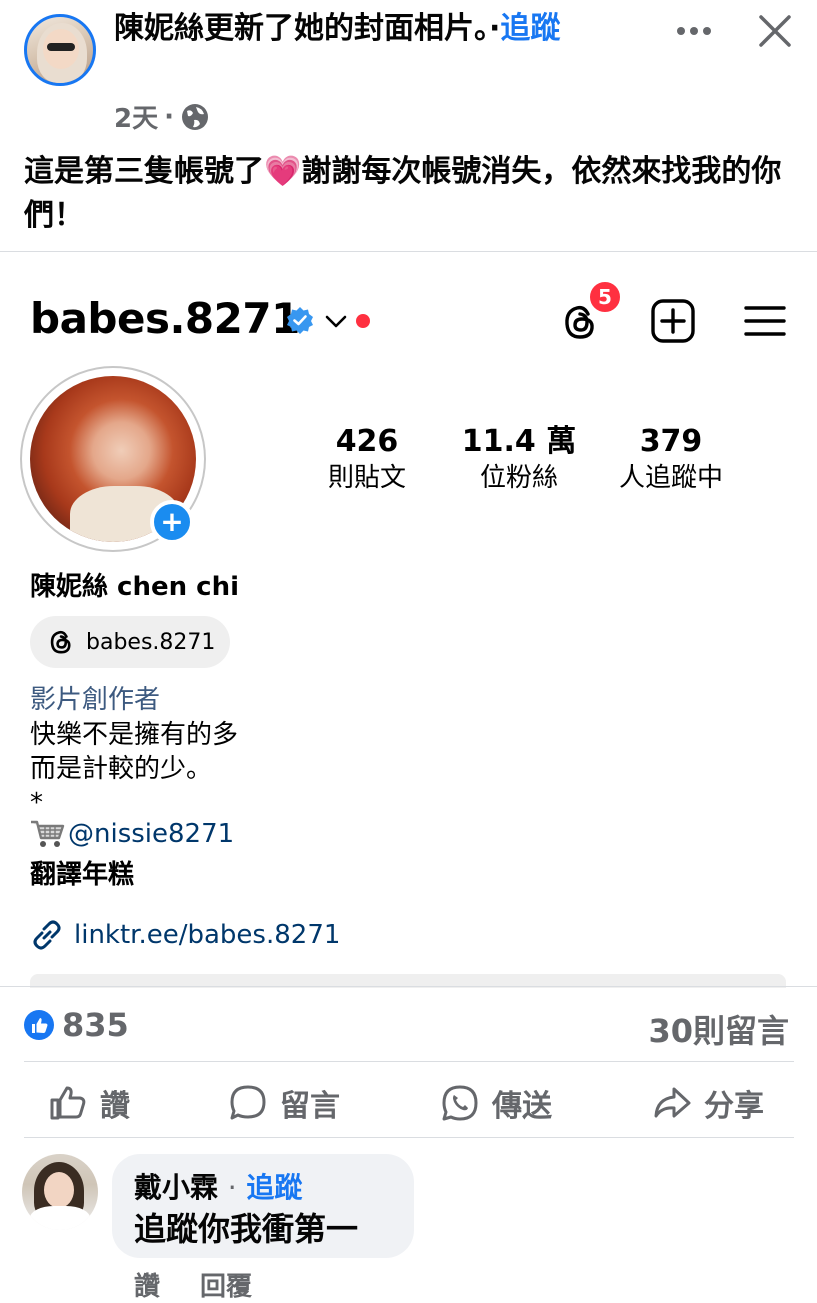 The image size is (817, 1303). What do you see at coordinates (718, 1029) in the screenshot?
I see `comments-count: 30則留言` at bounding box center [718, 1029].